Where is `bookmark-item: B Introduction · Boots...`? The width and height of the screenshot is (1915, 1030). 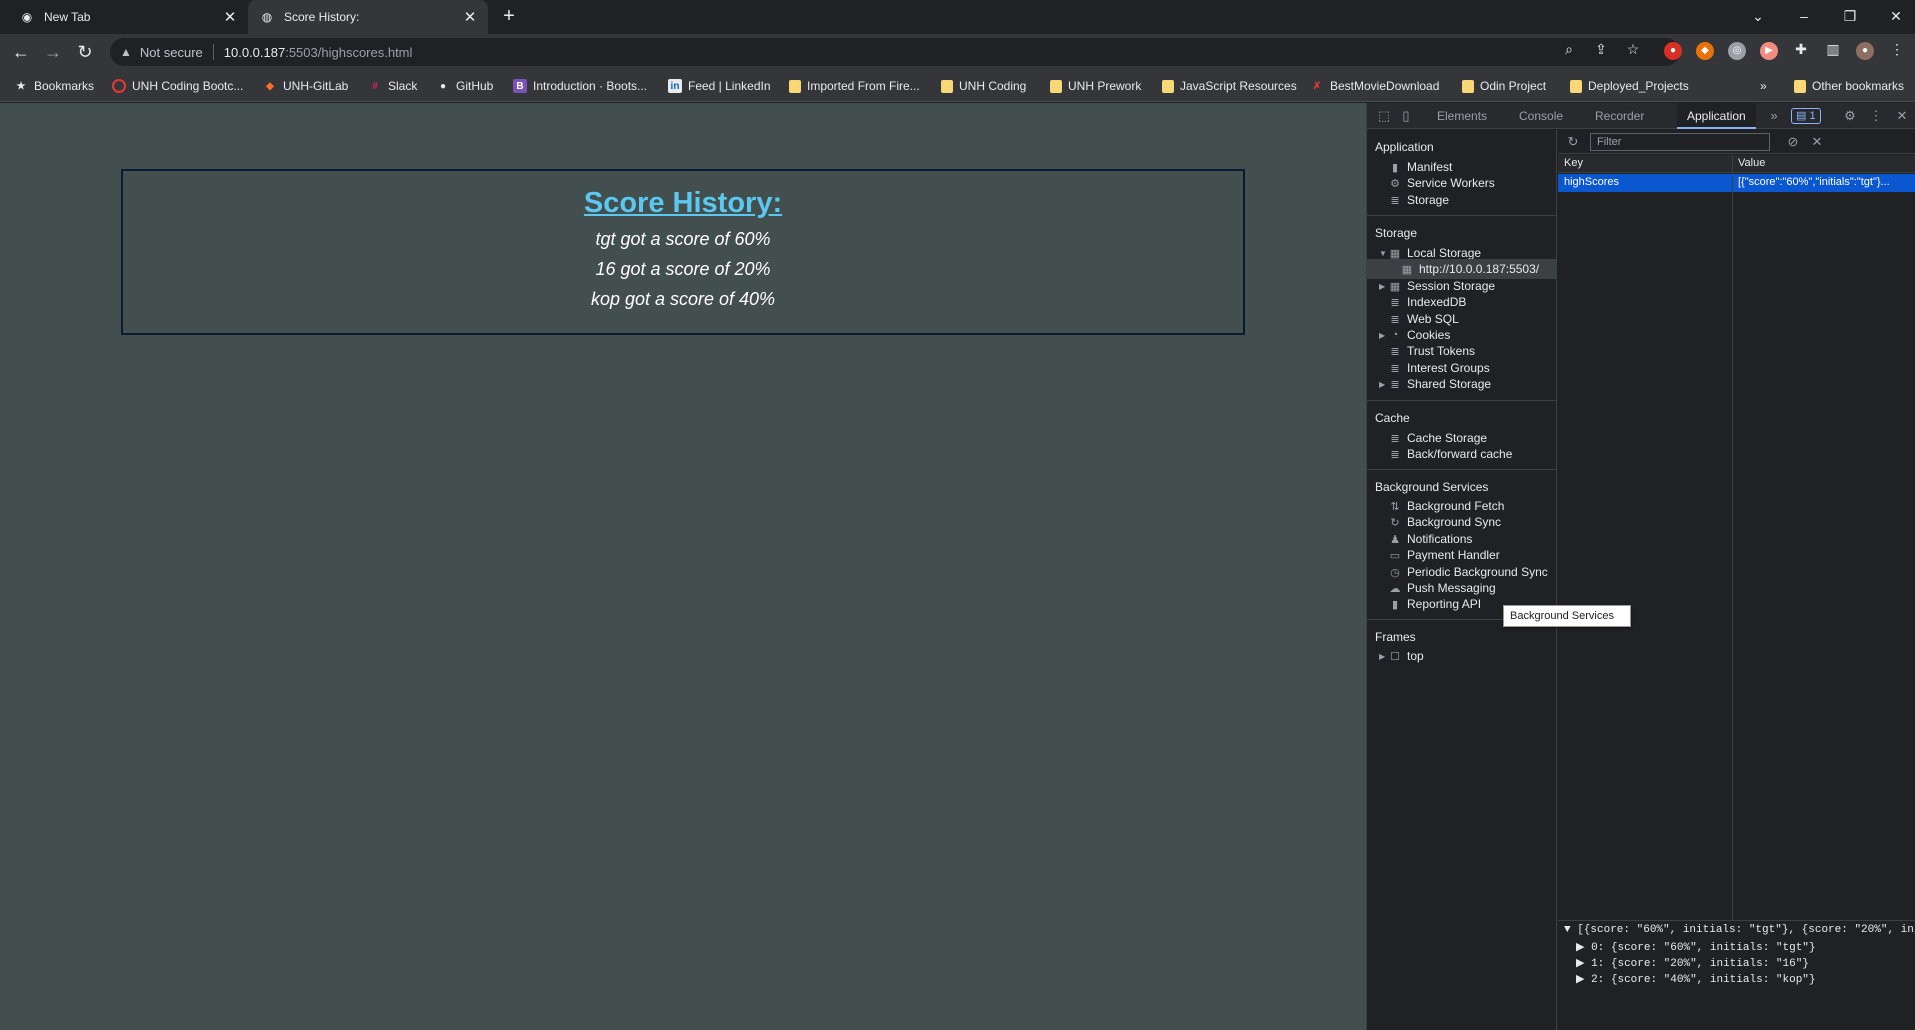 bookmark-item: B Introduction · Boots... is located at coordinates (580, 86).